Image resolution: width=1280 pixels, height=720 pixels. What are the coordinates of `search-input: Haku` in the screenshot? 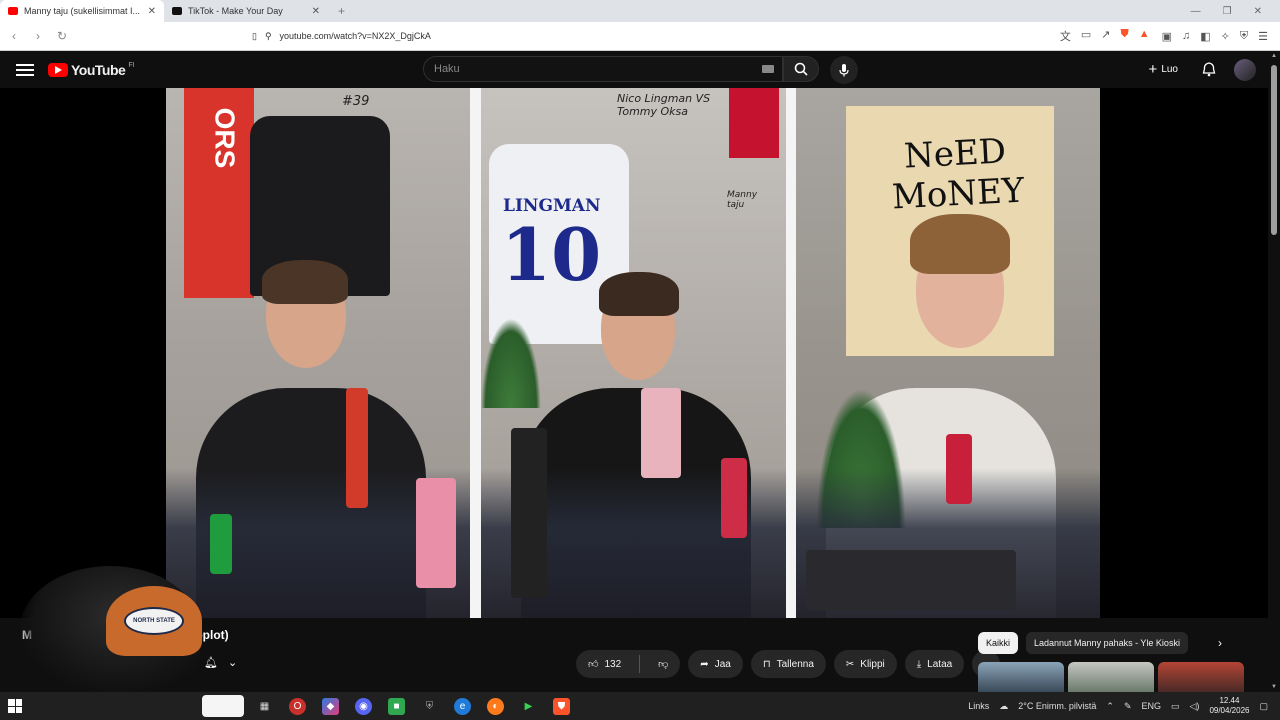 It's located at (603, 69).